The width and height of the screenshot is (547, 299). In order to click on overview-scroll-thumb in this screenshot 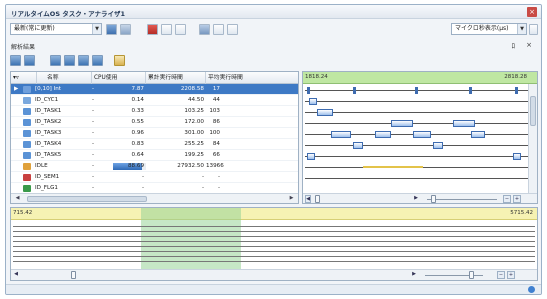, I will do `click(73, 275)`.